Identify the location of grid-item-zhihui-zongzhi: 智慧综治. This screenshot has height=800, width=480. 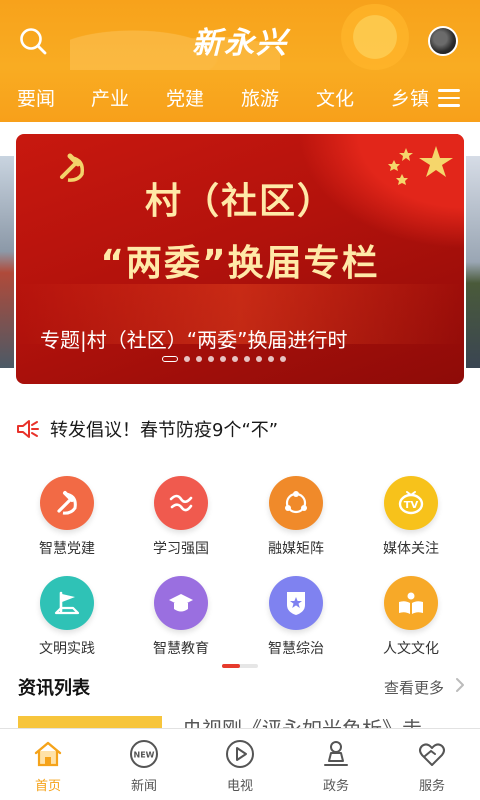
(296, 621).